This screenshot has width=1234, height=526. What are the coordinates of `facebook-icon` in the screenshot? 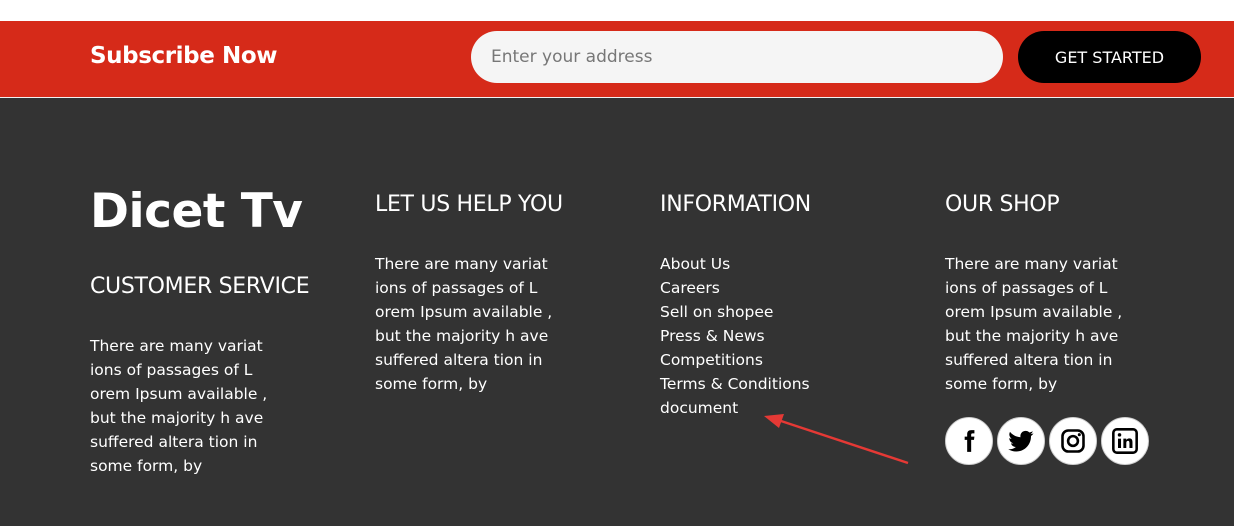 It's located at (969, 441).